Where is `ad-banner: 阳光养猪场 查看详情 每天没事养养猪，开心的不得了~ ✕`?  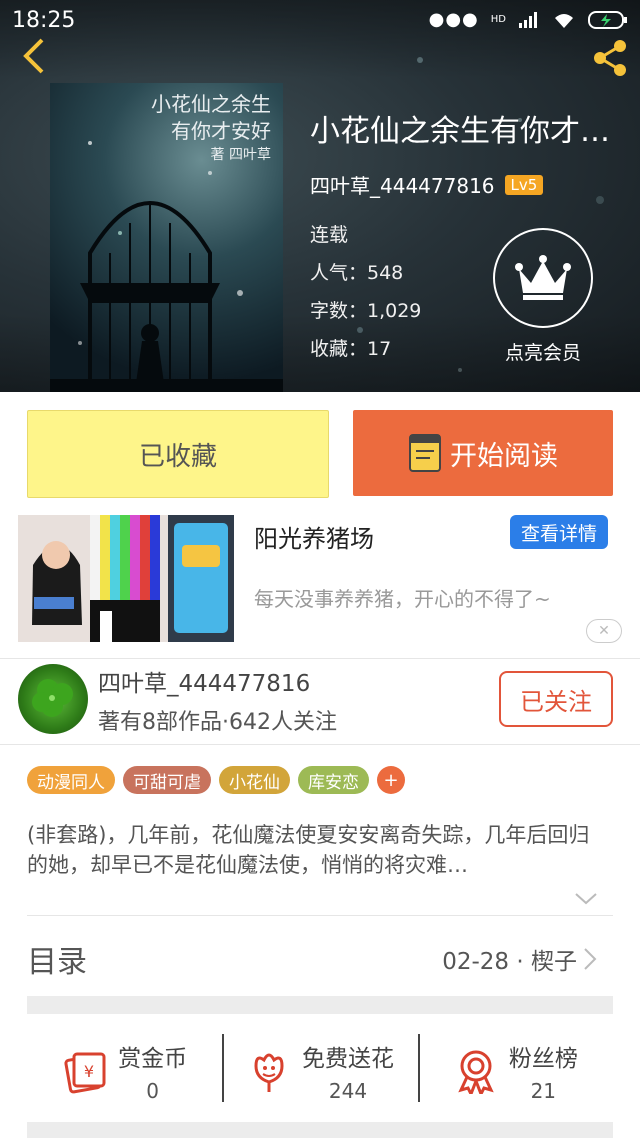
ad-banner: 阳光养猪场 查看详情 每天没事养养猪，开心的不得了~ ✕ is located at coordinates (320, 579).